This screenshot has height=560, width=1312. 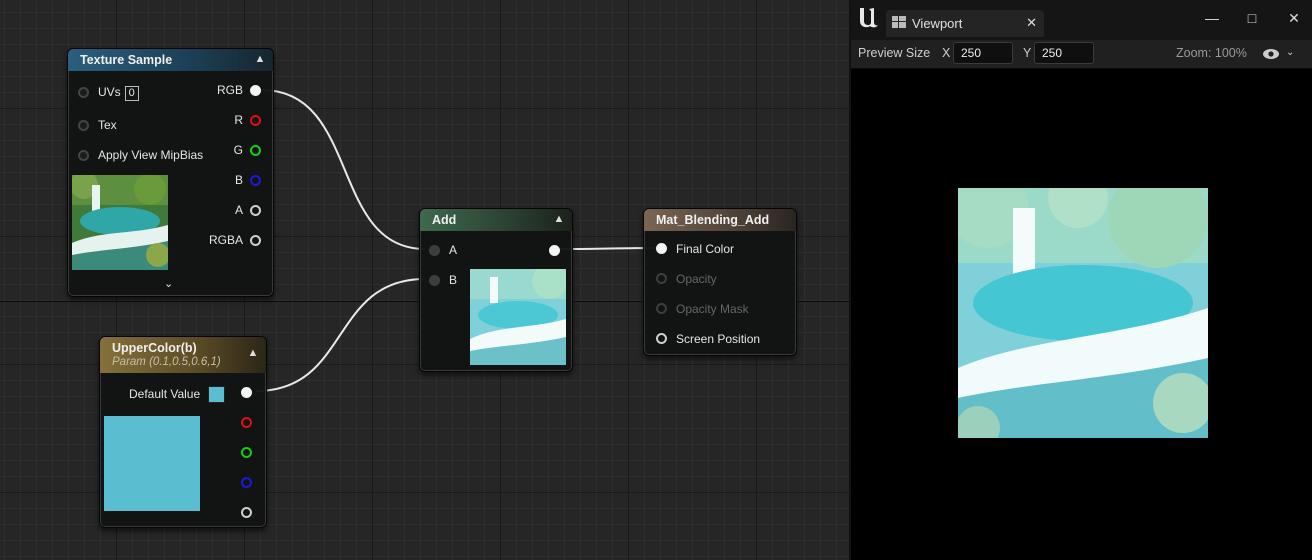 I want to click on add-b-label: B, so click(x=453, y=280).